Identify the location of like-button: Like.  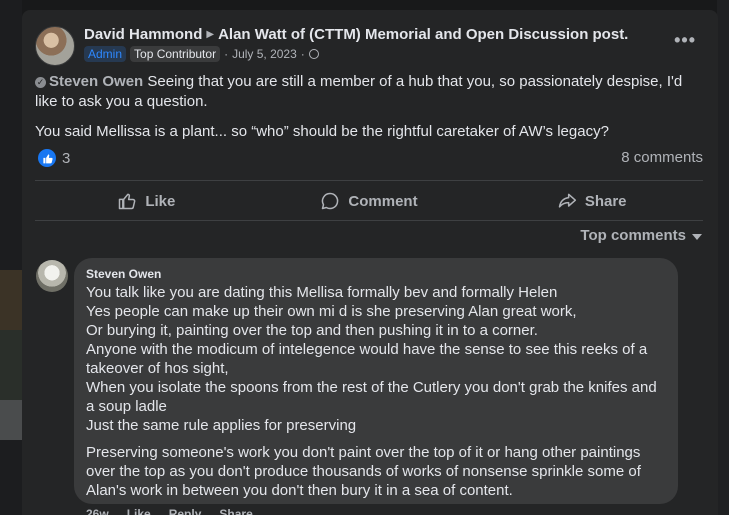
(146, 201).